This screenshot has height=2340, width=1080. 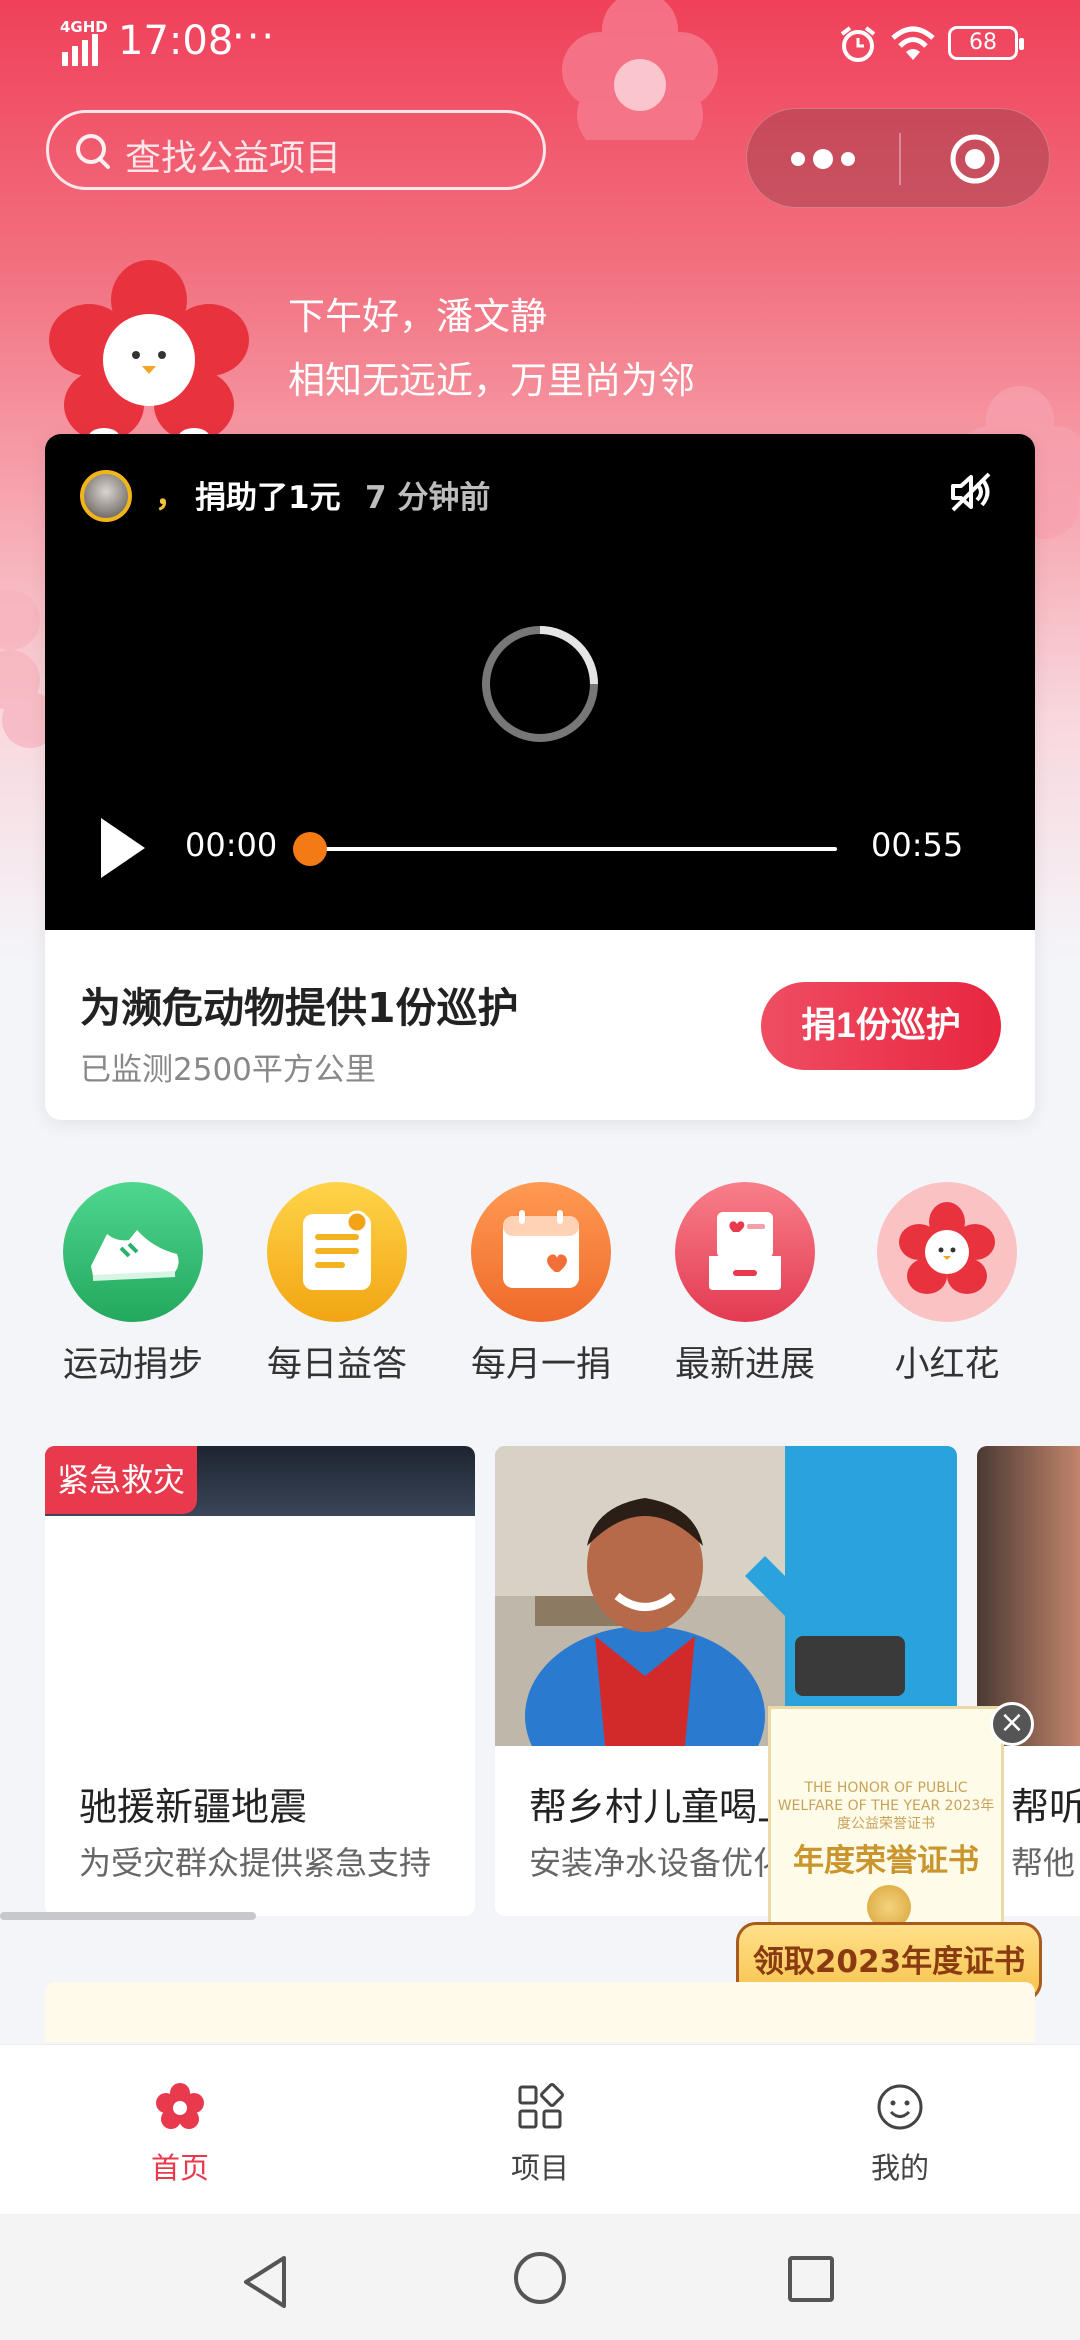 I want to click on project-subtitle: 已监测2500平方公里, so click(x=228, y=1070).